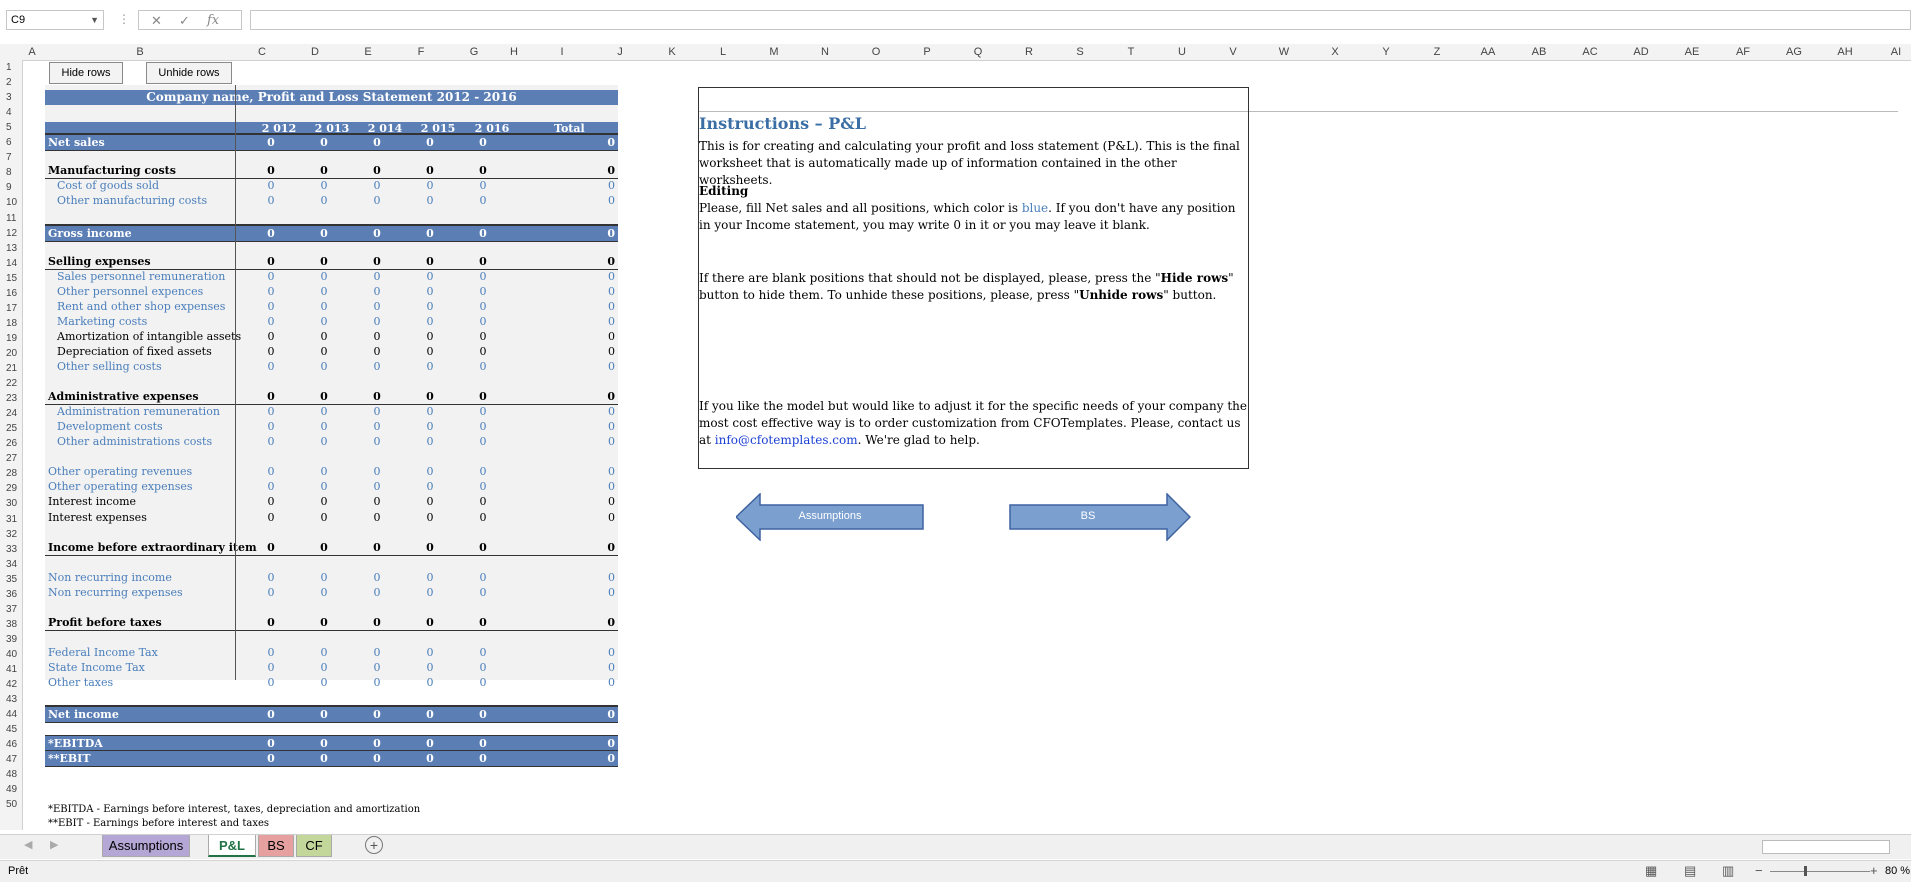 This screenshot has height=882, width=1911. What do you see at coordinates (11, 458) in the screenshot?
I see `row-header: 27` at bounding box center [11, 458].